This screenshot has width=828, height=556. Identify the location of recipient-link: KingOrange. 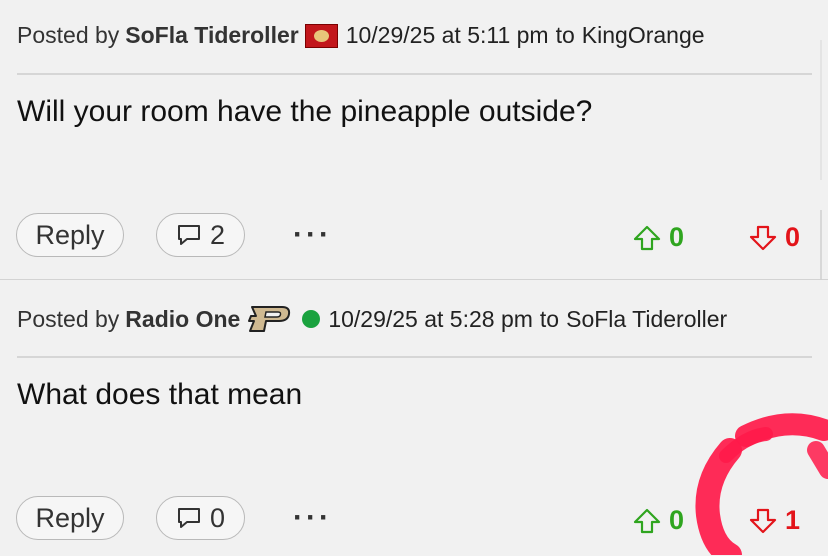
(643, 35).